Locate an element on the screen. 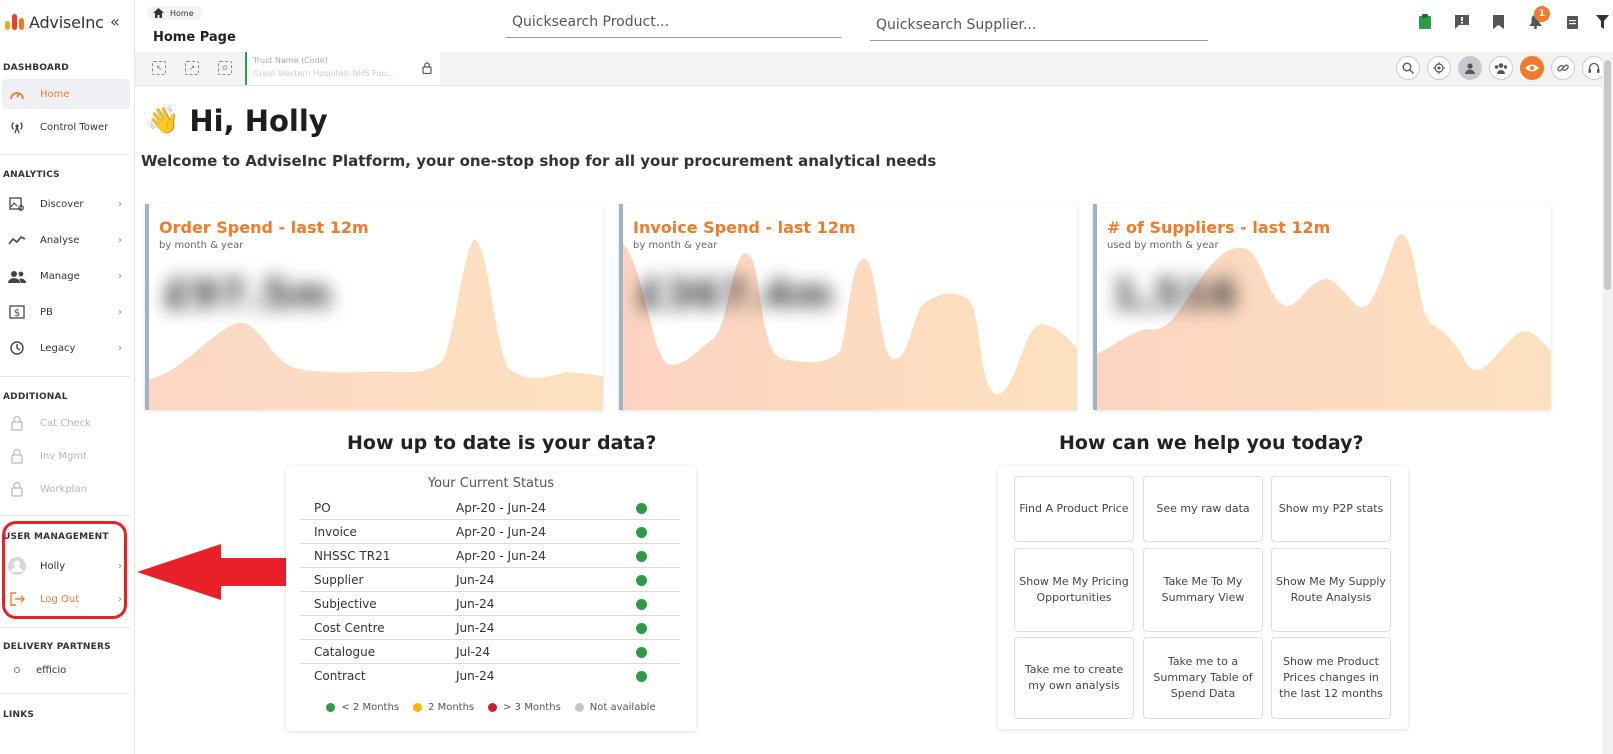 The image size is (1613, 754). avatar is located at coordinates (17, 566).